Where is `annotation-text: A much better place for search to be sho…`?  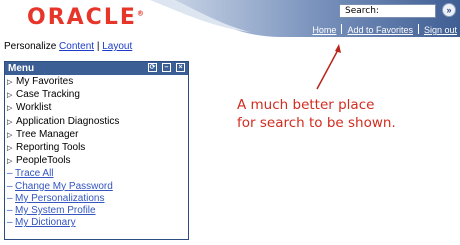 annotation-text: A much better place for search to be sho… is located at coordinates (316, 114).